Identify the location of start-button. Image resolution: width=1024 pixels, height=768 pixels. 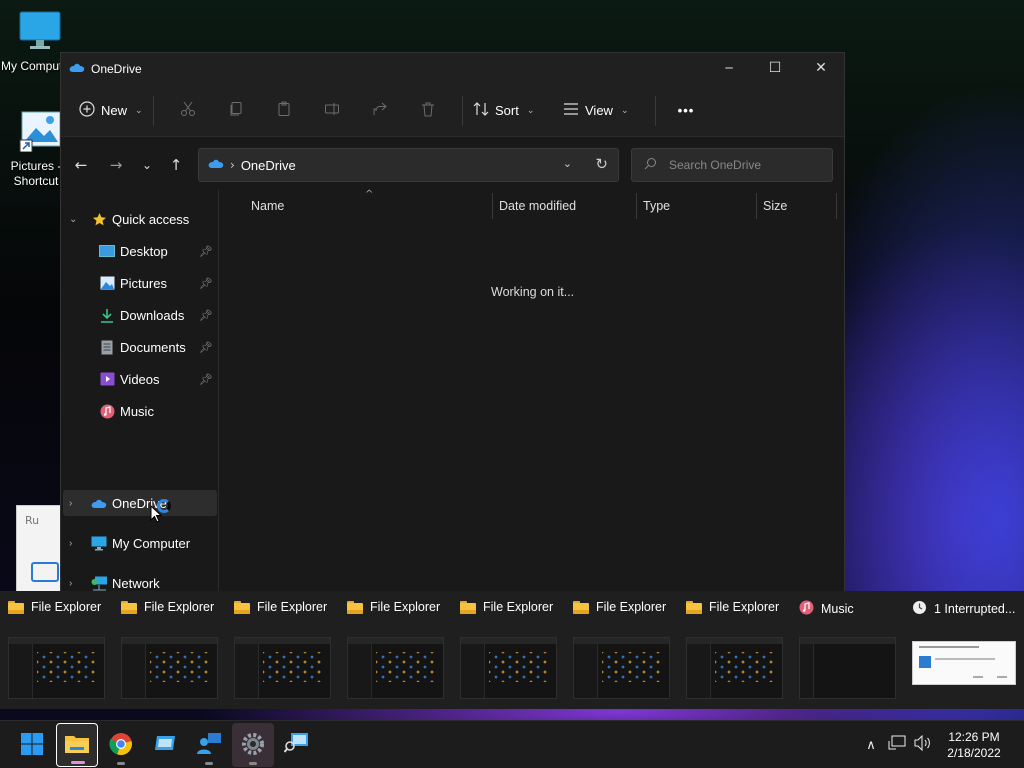
(32, 745).